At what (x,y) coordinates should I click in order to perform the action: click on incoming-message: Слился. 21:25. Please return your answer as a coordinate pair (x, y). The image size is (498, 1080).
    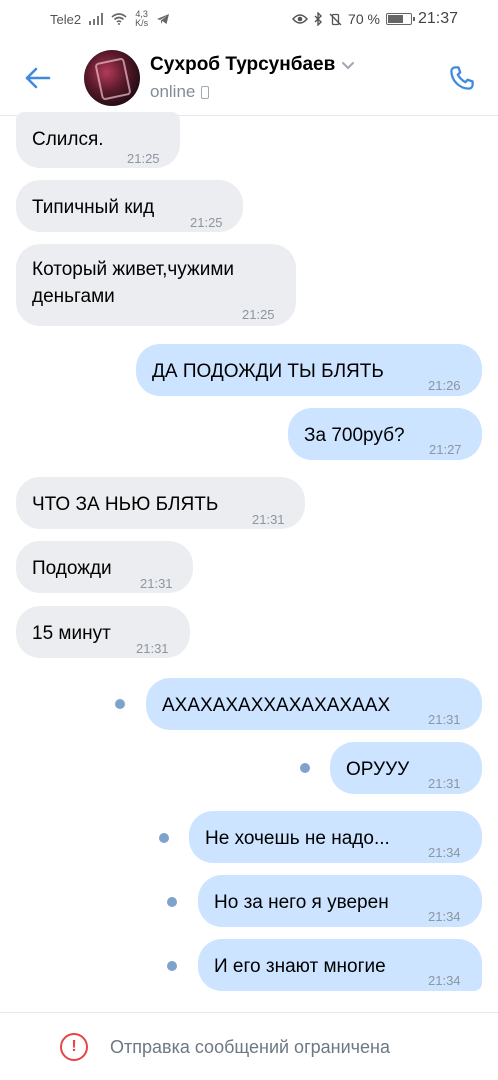
    Looking at the image, I should click on (98, 140).